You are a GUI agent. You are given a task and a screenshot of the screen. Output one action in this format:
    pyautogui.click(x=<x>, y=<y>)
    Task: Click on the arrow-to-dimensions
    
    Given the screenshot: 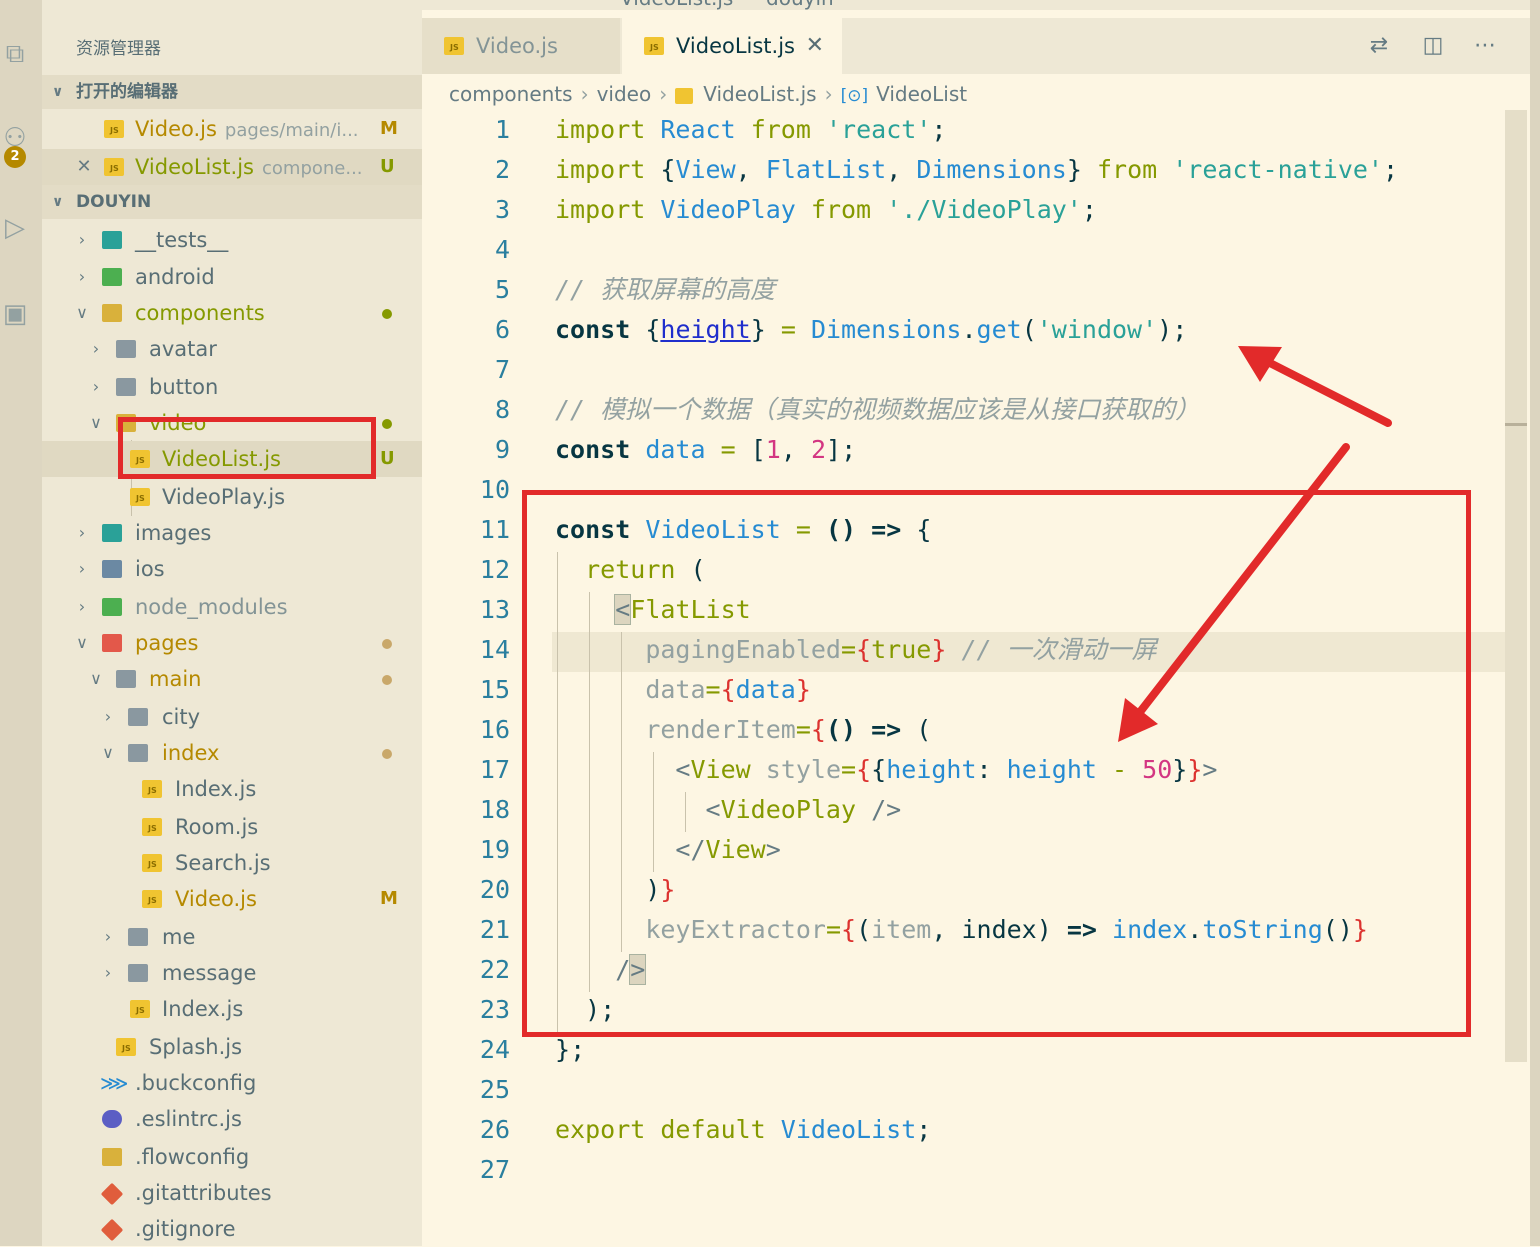 What is the action you would take?
    pyautogui.click(x=1315, y=386)
    